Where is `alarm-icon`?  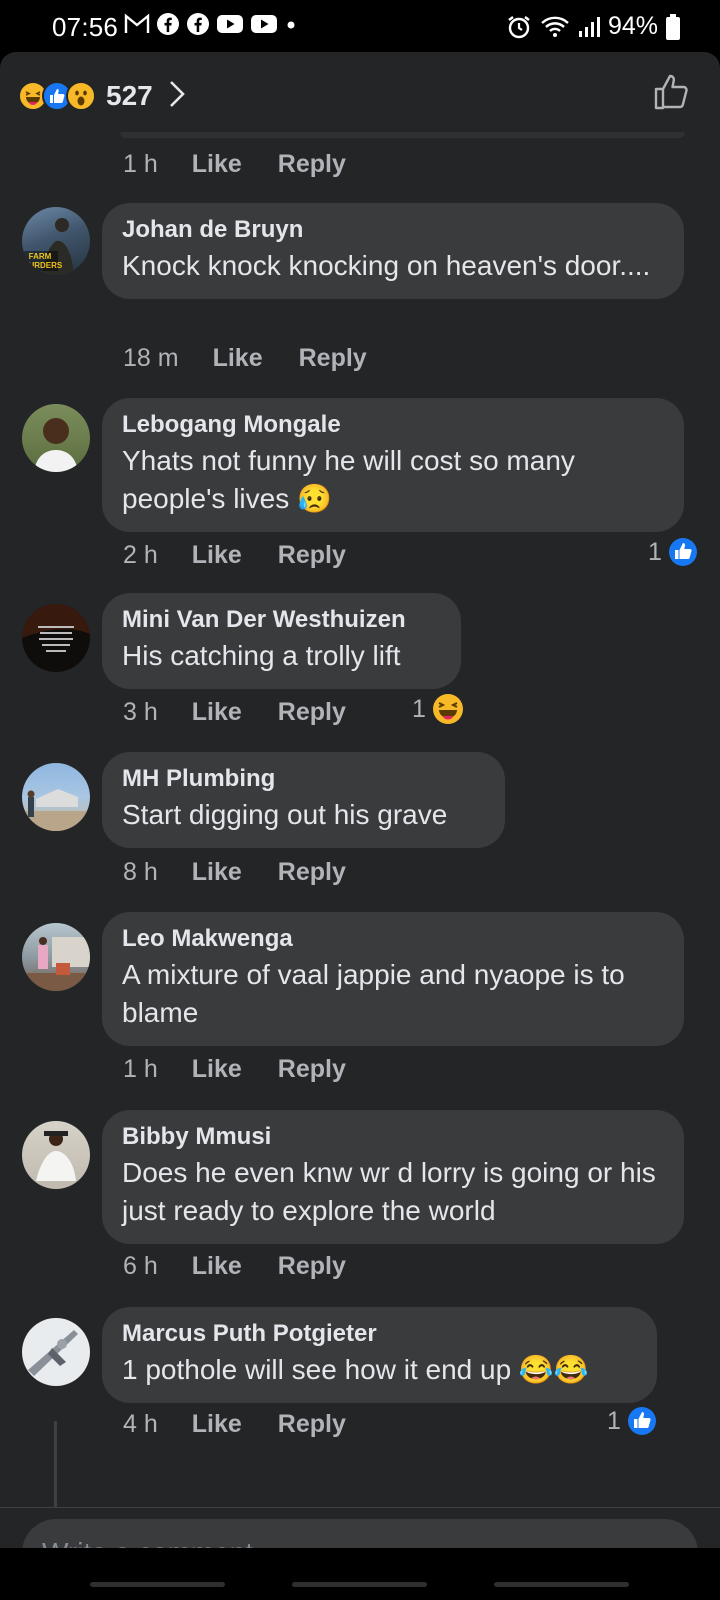
alarm-icon is located at coordinates (519, 27).